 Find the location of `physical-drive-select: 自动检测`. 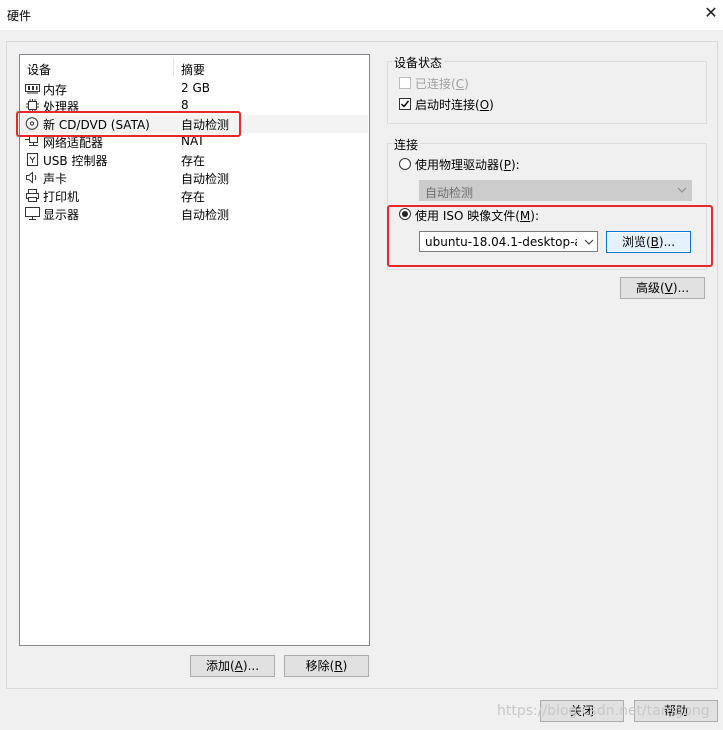

physical-drive-select: 自动检测 is located at coordinates (555, 190).